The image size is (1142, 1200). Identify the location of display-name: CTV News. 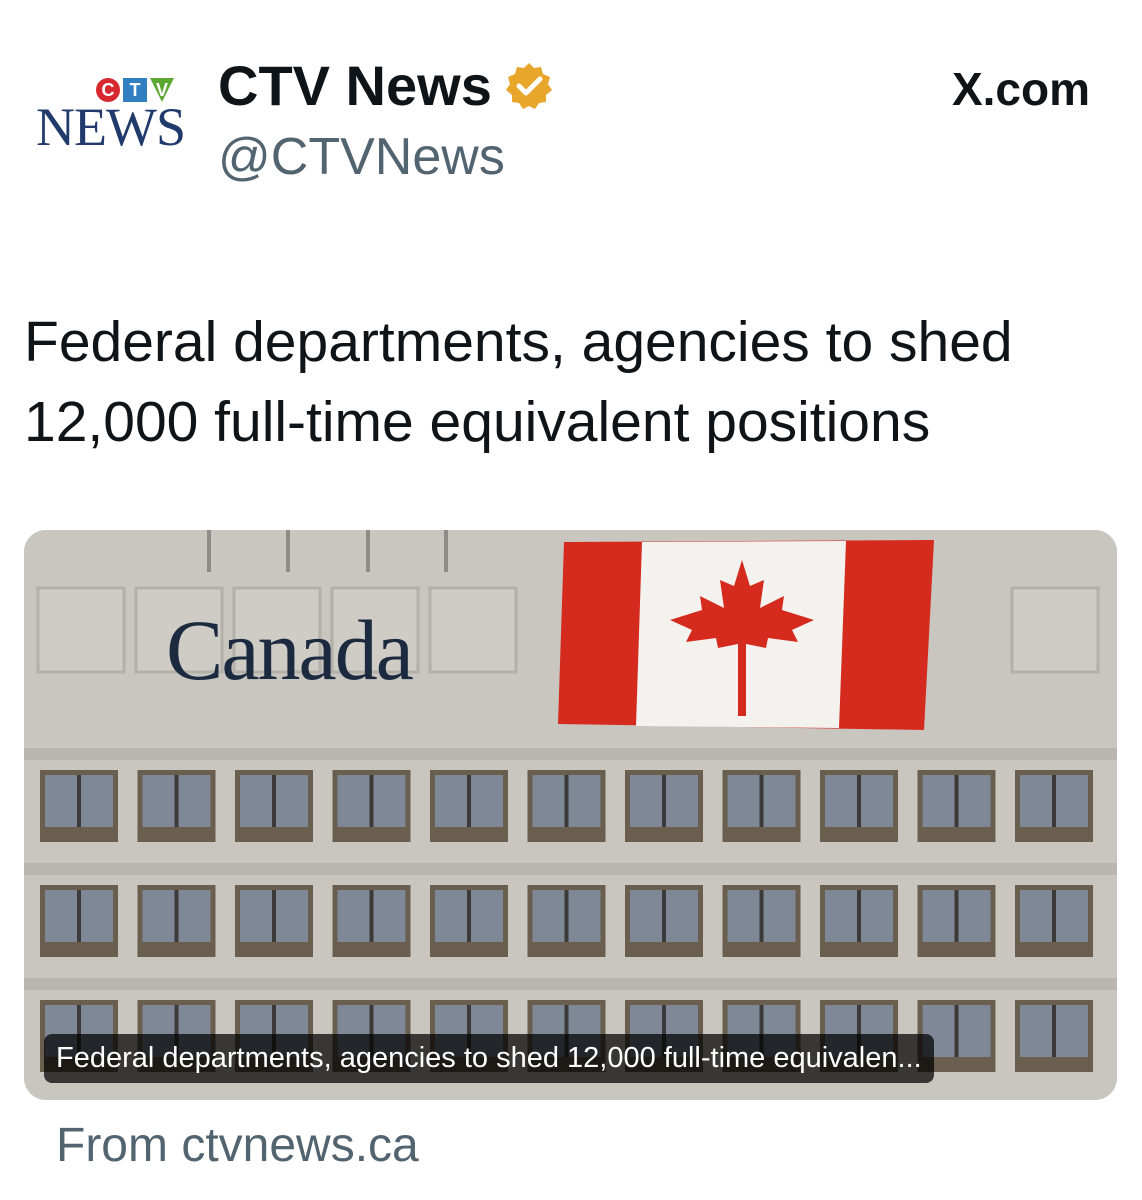
(386, 86).